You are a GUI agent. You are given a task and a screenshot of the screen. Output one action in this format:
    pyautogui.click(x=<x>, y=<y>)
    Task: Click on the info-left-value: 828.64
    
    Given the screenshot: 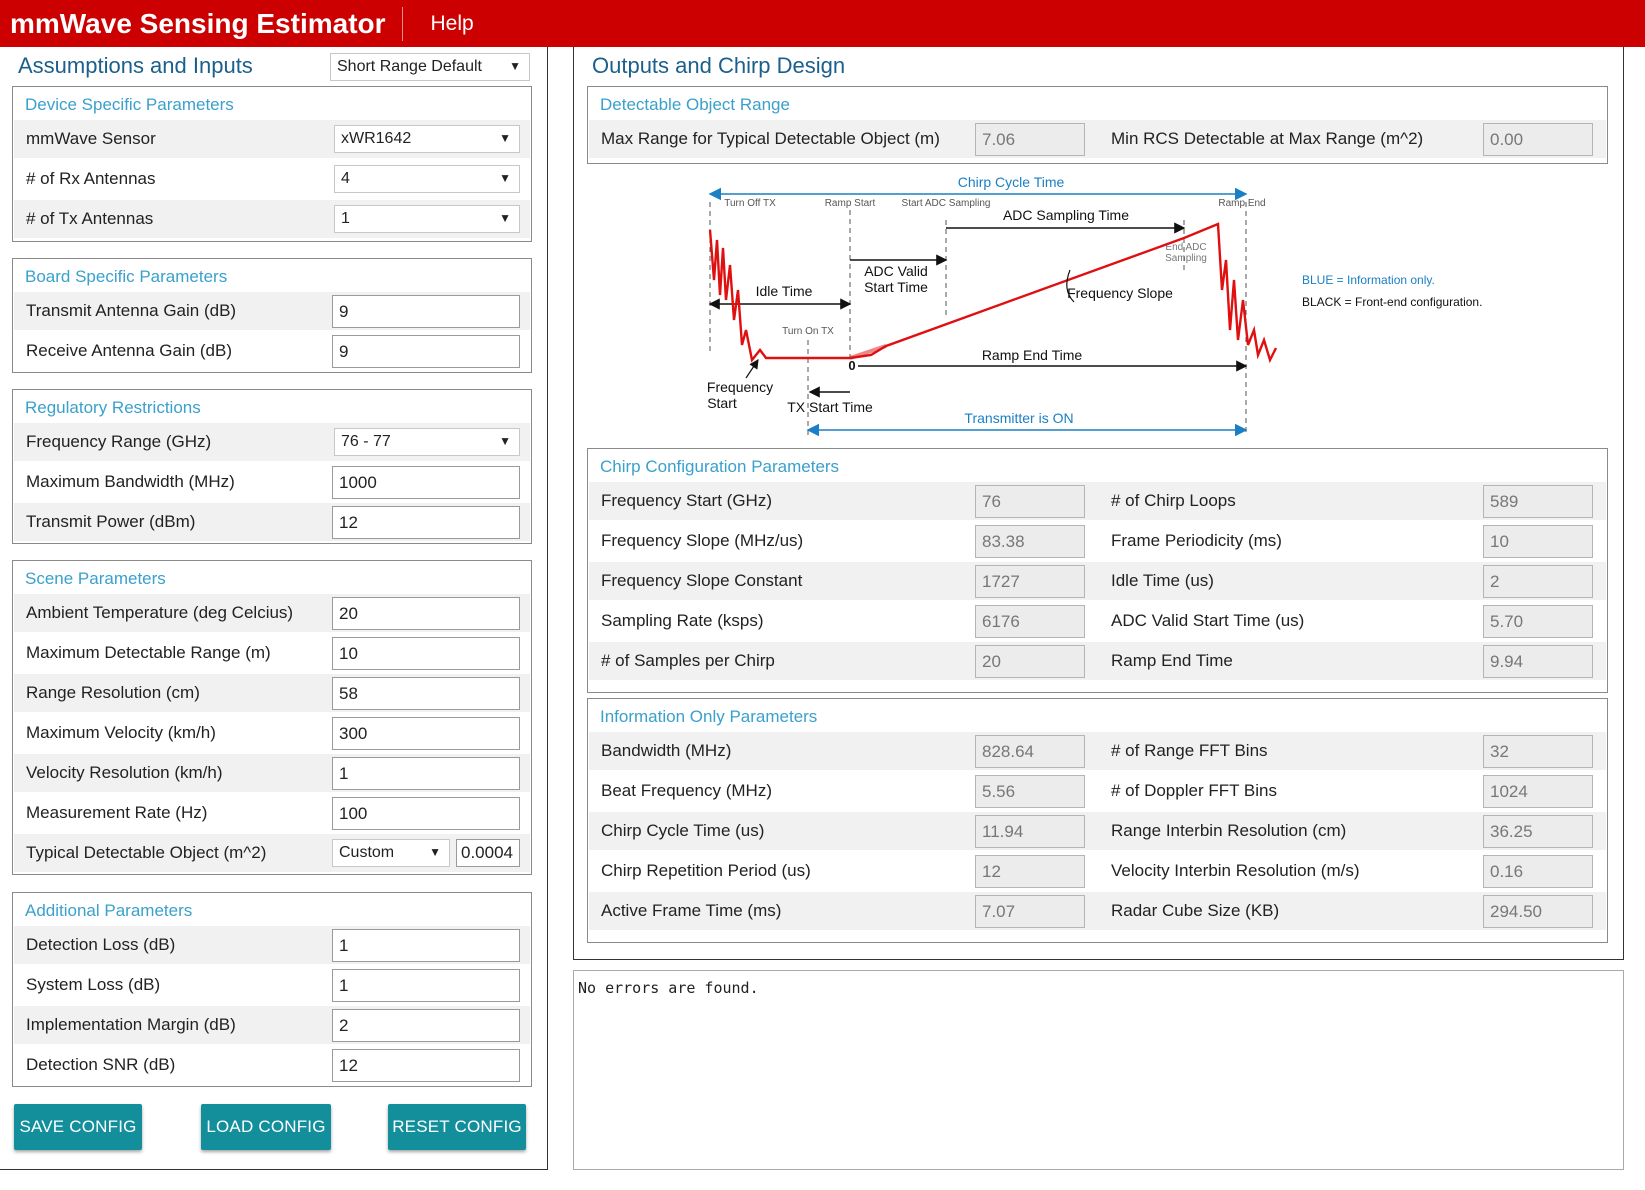 What is the action you would take?
    pyautogui.click(x=1030, y=751)
    